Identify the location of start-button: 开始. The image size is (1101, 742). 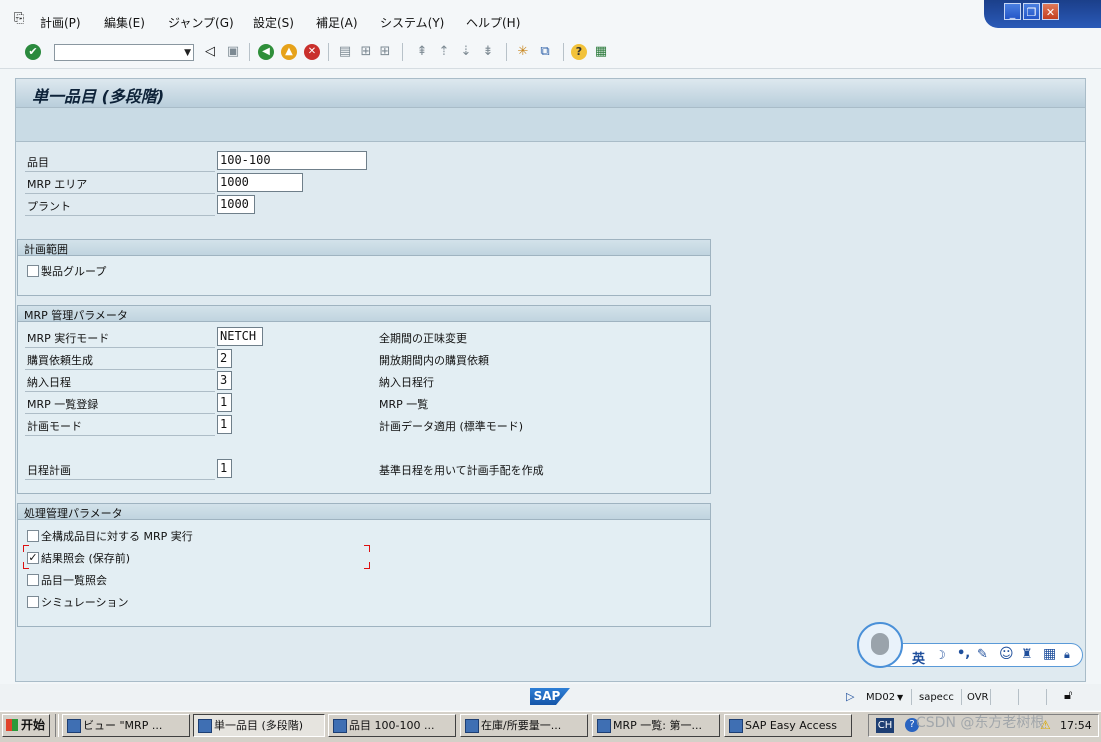
(26, 725).